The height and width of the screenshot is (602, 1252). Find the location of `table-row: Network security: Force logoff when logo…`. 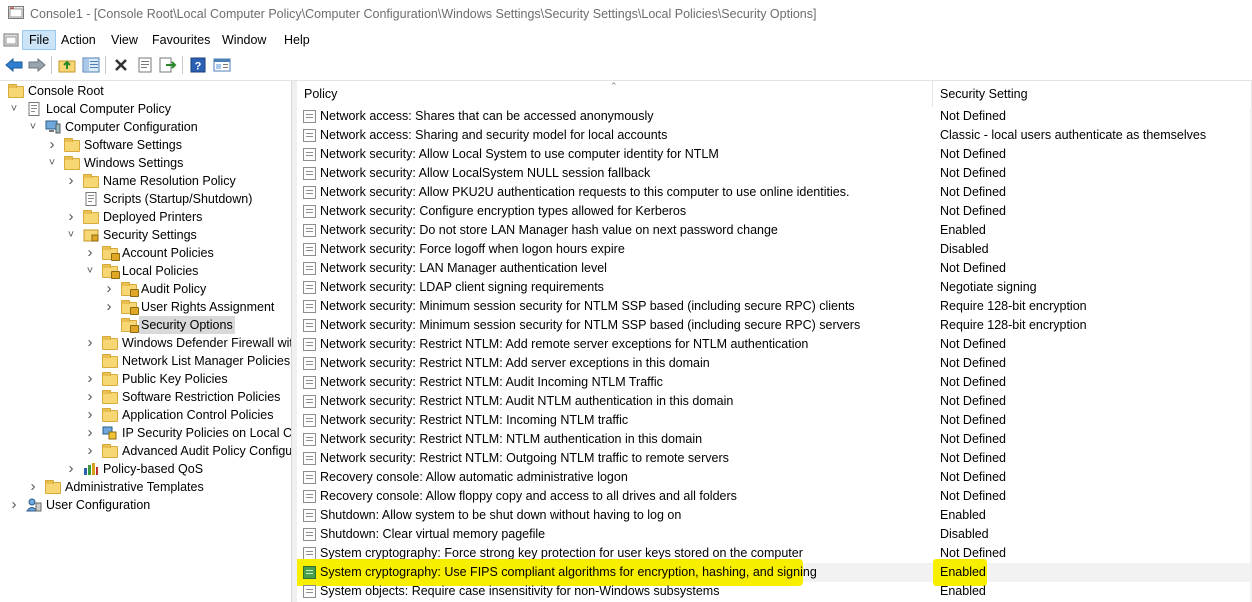

table-row: Network security: Force logoff when logo… is located at coordinates (774, 249).